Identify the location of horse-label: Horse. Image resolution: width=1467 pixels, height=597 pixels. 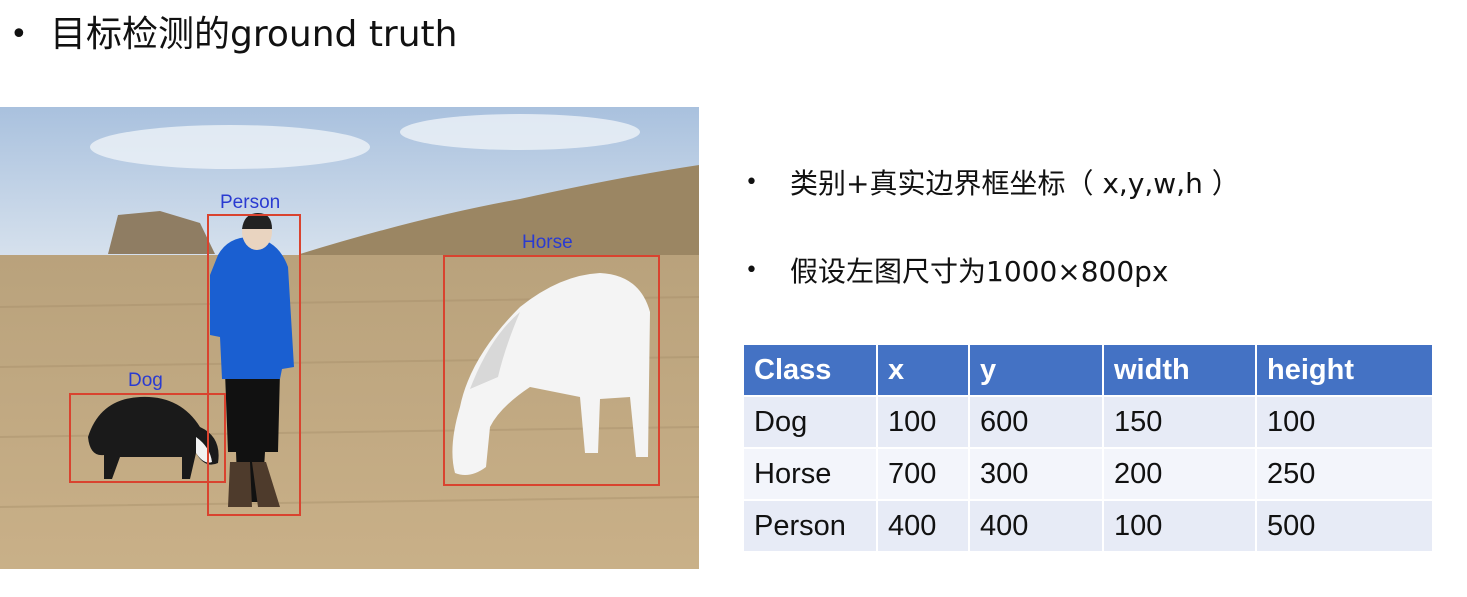
(547, 242).